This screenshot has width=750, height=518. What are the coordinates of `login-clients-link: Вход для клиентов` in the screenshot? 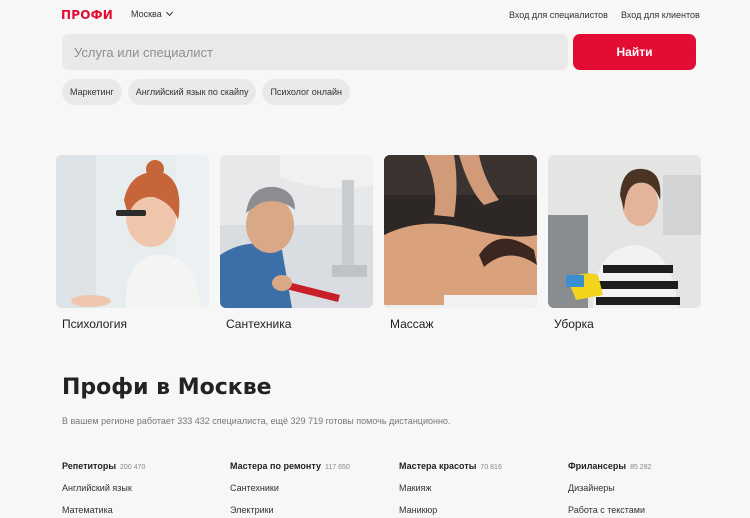 It's located at (660, 15).